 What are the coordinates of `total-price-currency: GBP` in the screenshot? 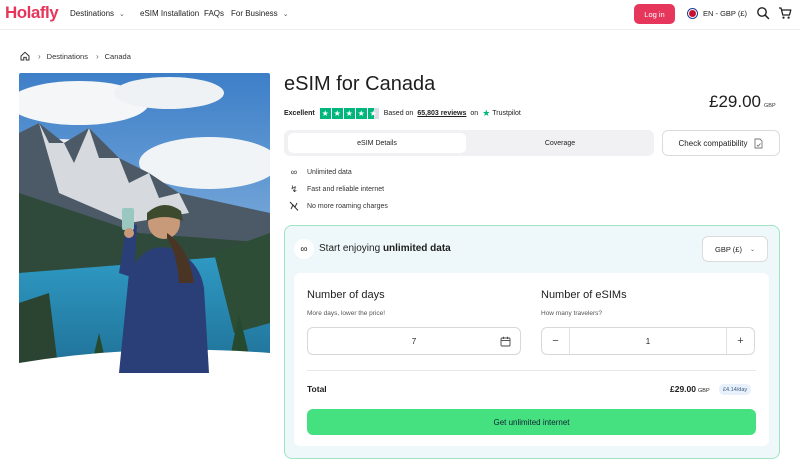 It's located at (704, 391).